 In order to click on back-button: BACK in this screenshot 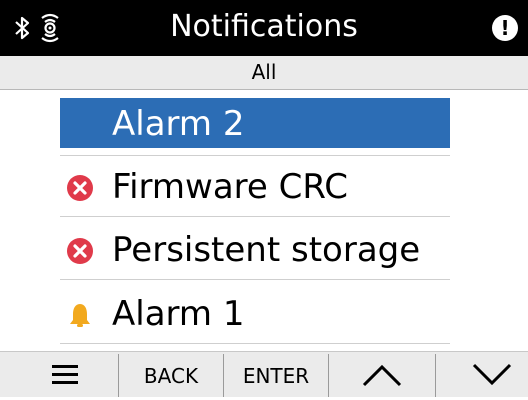, I will do `click(171, 374)`.